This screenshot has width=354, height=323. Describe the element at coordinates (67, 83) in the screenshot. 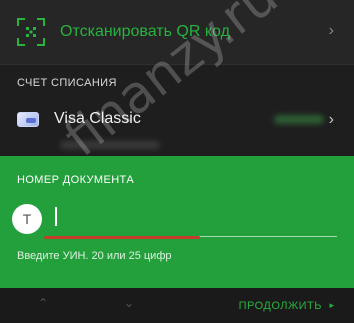

I see `debit-account-header: СЧЕТ СПИСАНИЯ` at that location.